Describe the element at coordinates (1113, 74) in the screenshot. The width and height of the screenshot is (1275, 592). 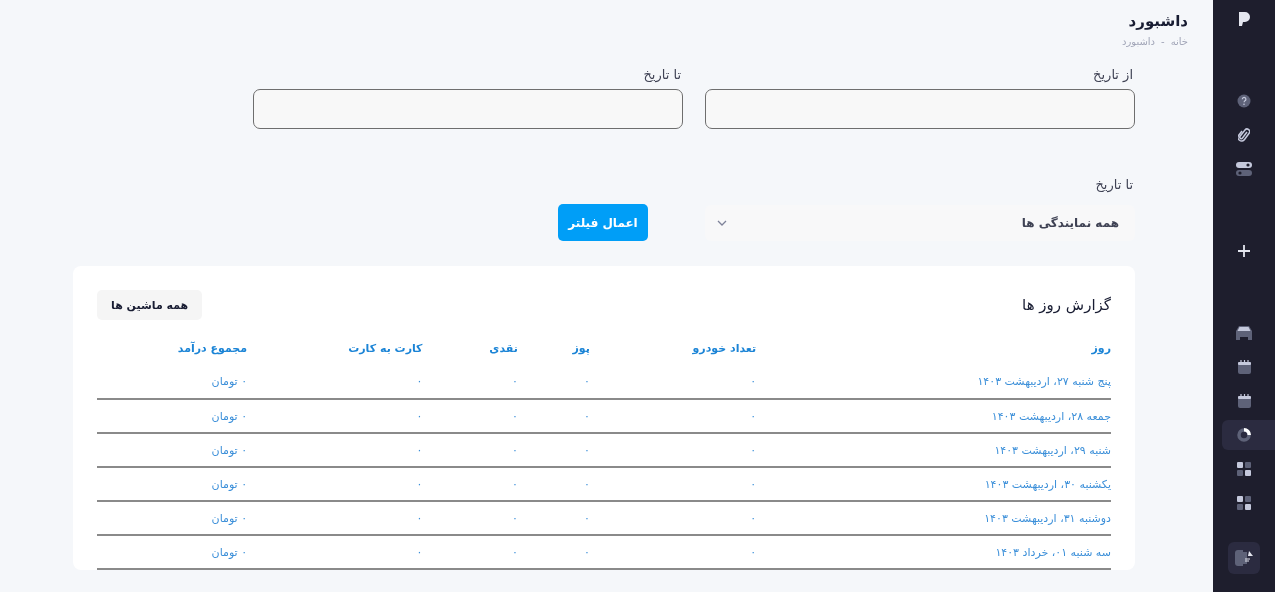
I see `field-label: از تاریخ` at that location.